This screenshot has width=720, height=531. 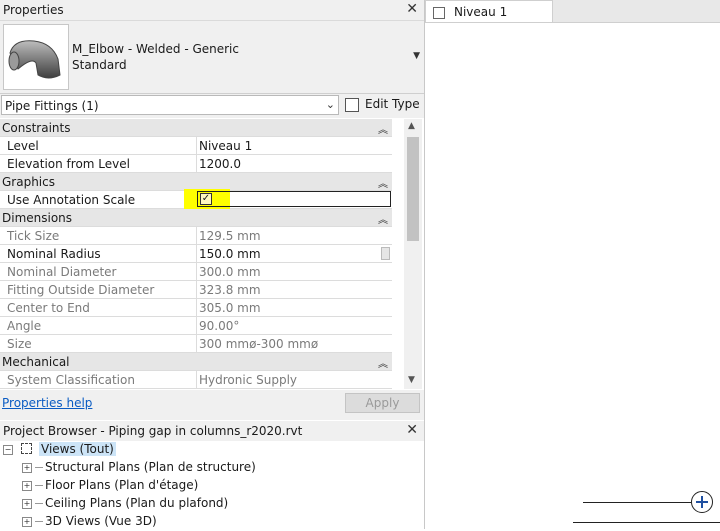 I want to click on elbow-thumbnail, so click(x=36, y=57).